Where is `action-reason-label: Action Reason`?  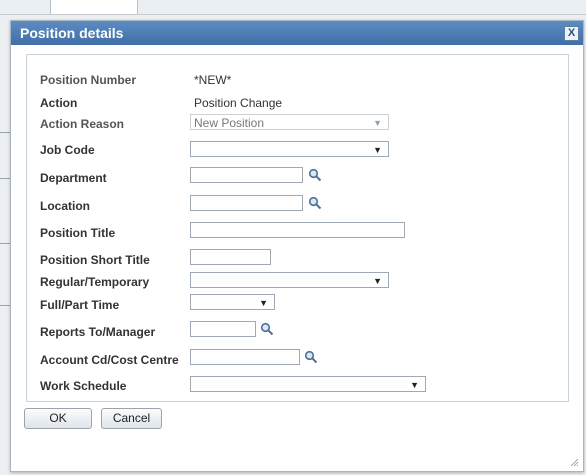
action-reason-label: Action Reason is located at coordinates (82, 124).